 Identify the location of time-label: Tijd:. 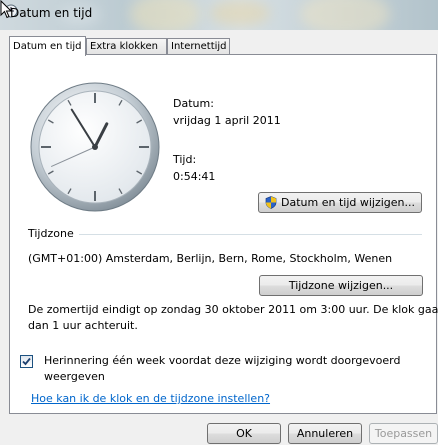
(185, 159).